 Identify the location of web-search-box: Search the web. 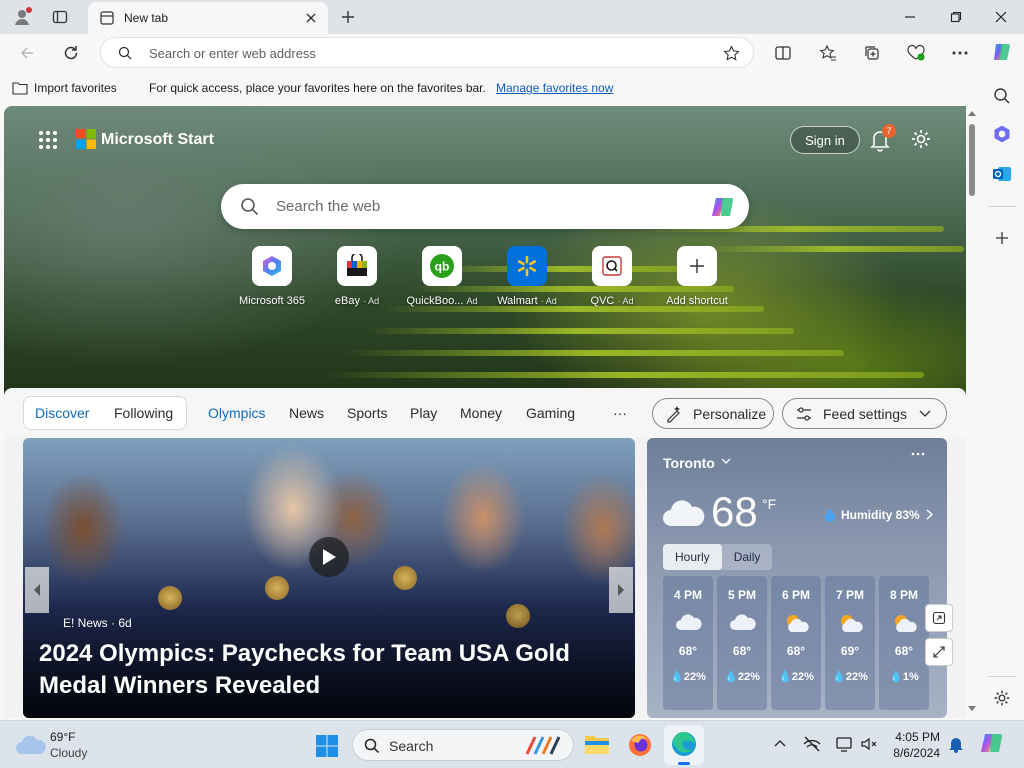
(485, 206).